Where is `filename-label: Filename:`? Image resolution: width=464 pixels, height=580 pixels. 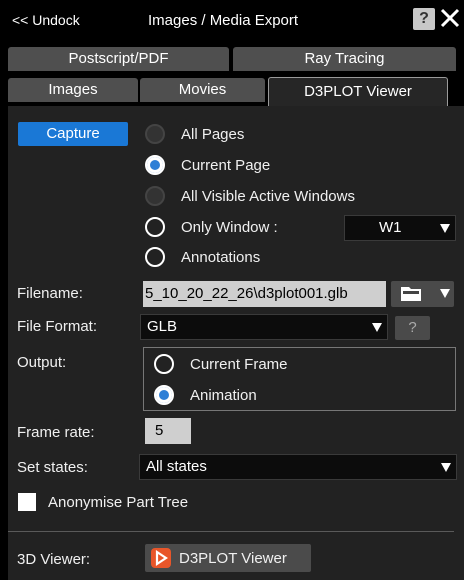 filename-label: Filename: is located at coordinates (50, 293).